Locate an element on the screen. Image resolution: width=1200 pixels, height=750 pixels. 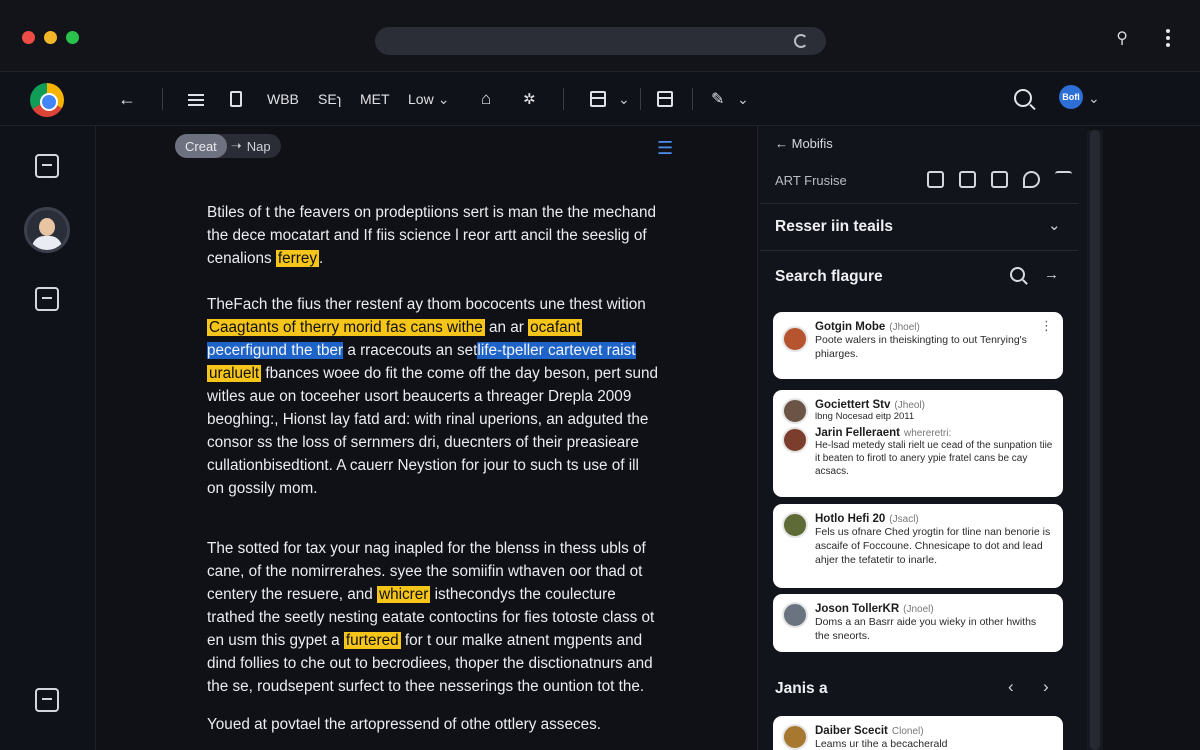
pages-icon is located at coordinates (47, 166).